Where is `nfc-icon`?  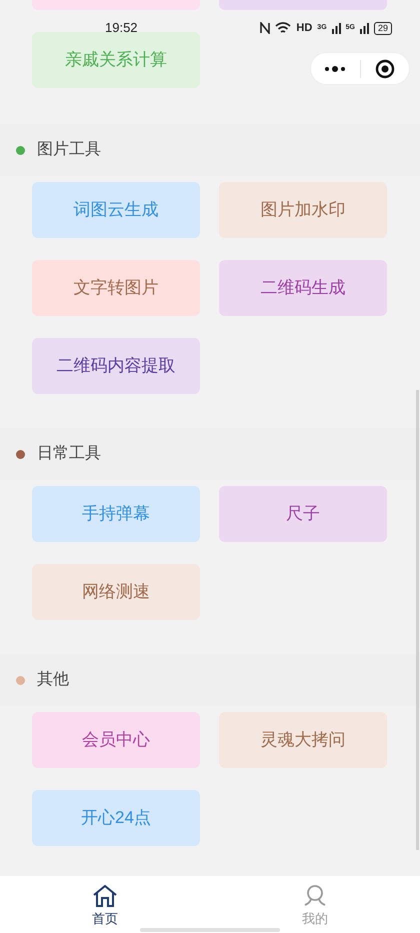
nfc-icon is located at coordinates (265, 28).